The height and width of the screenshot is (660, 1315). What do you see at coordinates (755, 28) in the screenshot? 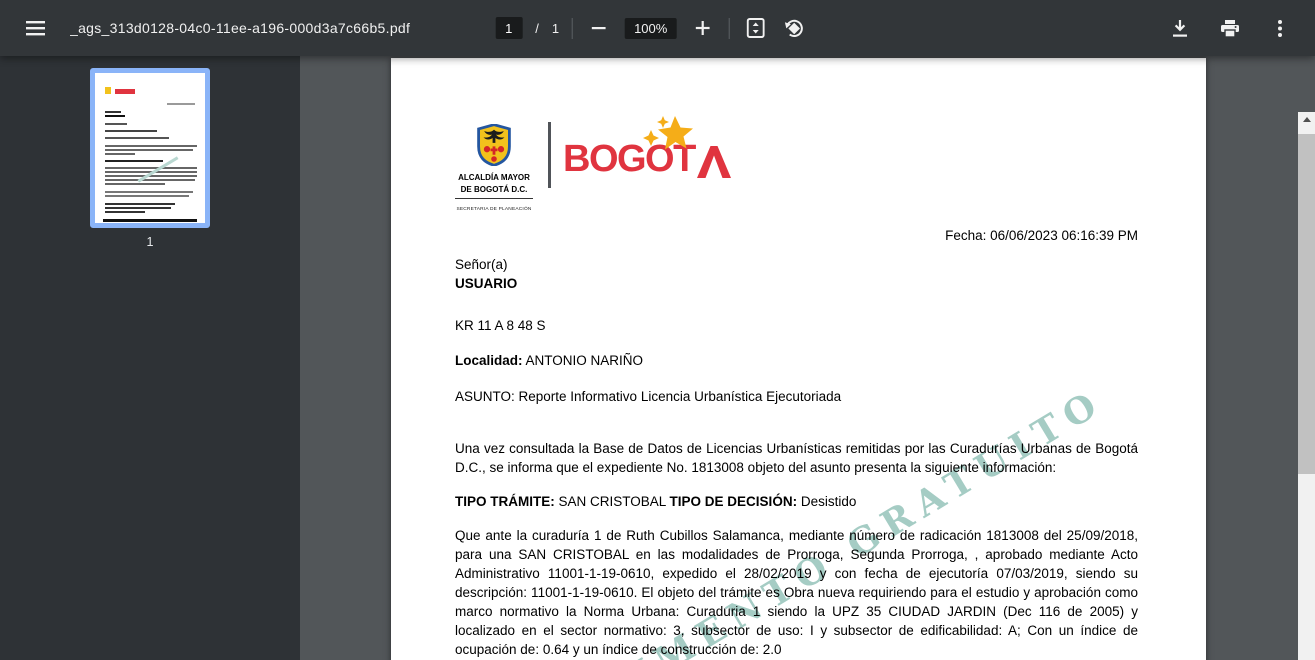
I see `fit-page-icon` at bounding box center [755, 28].